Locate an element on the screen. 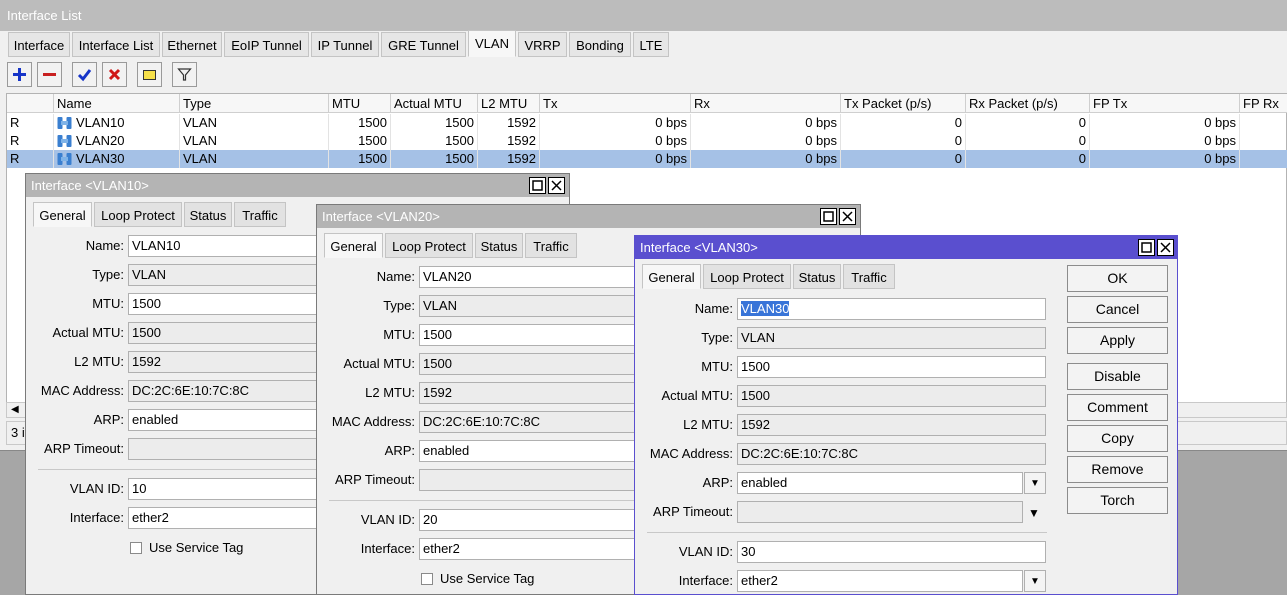  tab-eoip-tunnel: EoIP Tunnel is located at coordinates (266, 44).